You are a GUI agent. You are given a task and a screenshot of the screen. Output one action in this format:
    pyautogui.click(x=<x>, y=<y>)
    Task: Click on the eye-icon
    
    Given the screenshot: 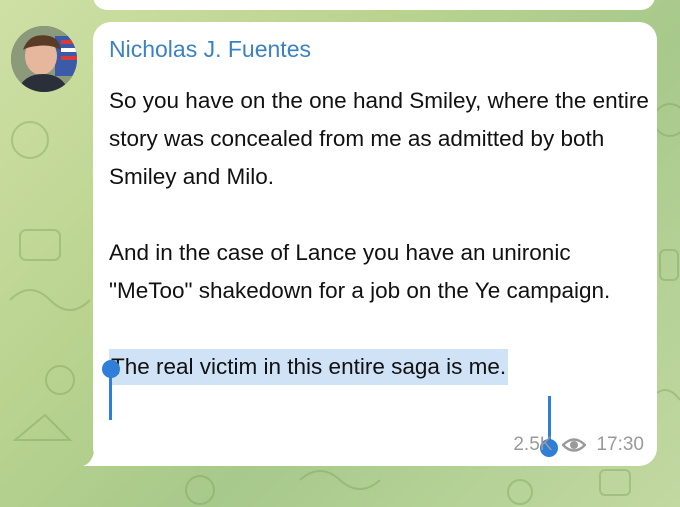 What is the action you would take?
    pyautogui.click(x=574, y=445)
    